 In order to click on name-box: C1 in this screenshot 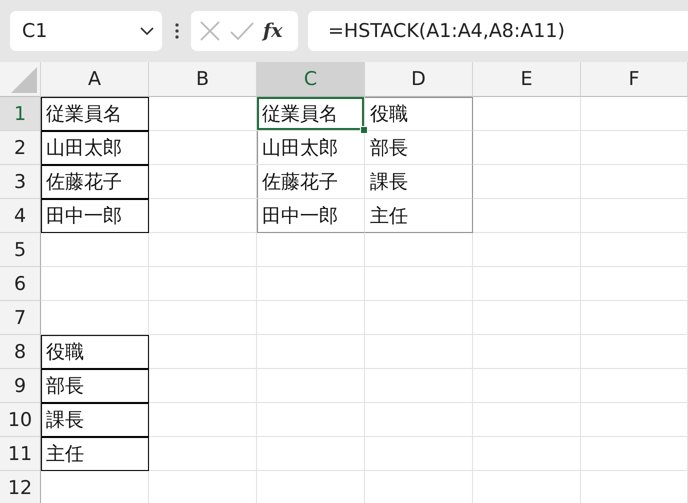, I will do `click(86, 31)`.